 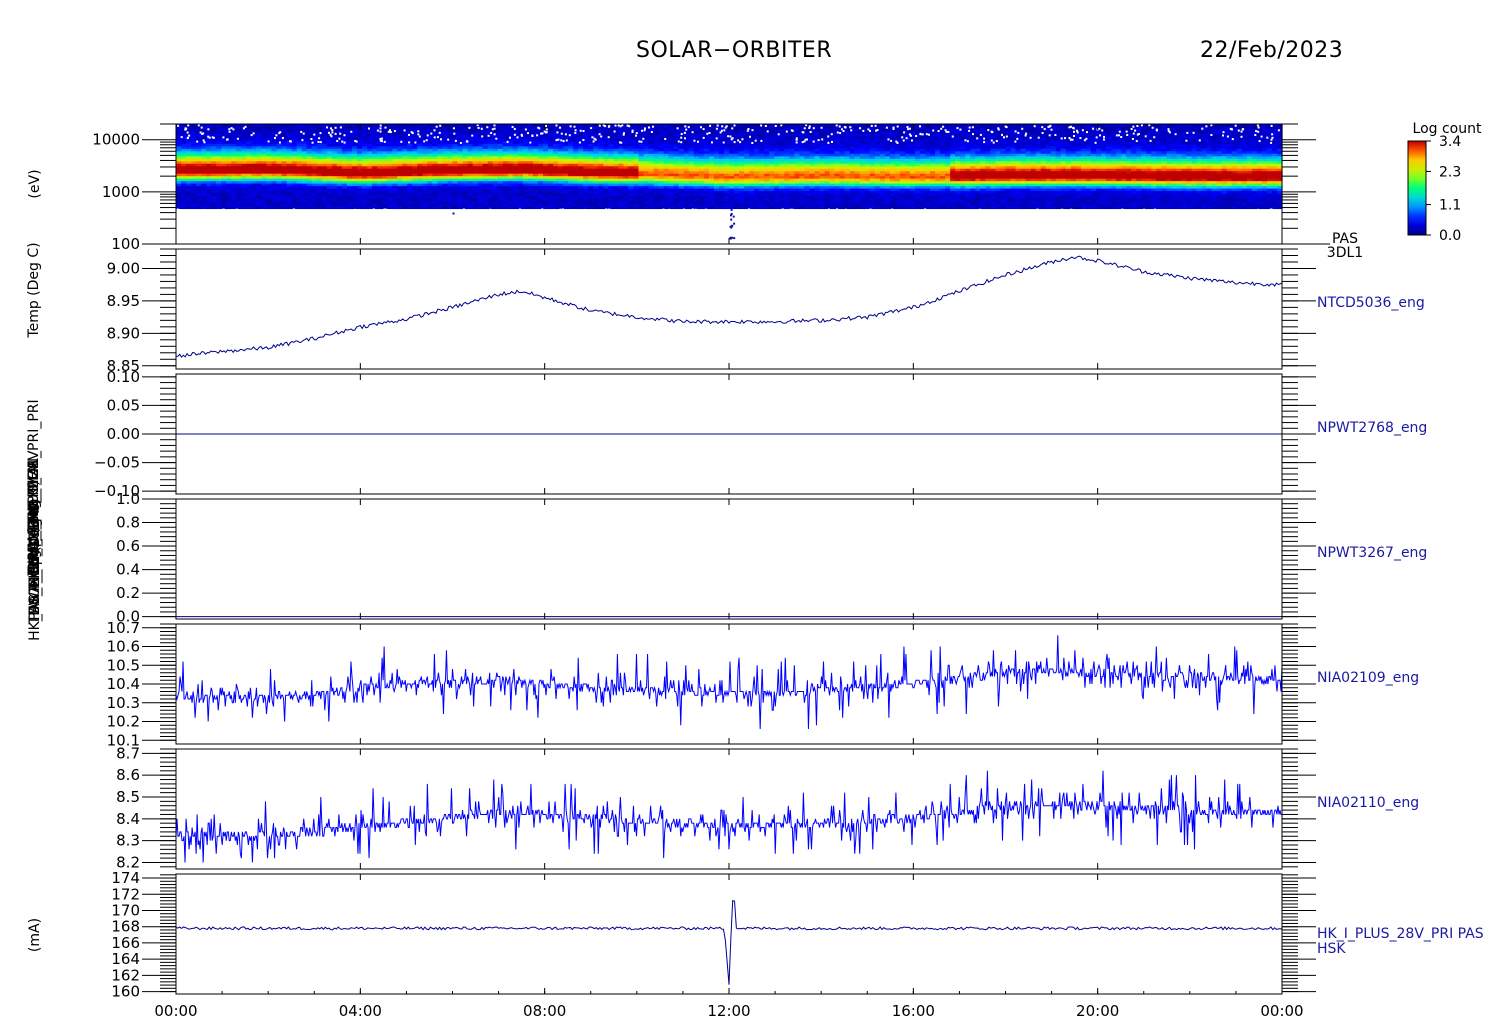 I want to click on series-label: NIA02109_eng, so click(x=1368, y=678).